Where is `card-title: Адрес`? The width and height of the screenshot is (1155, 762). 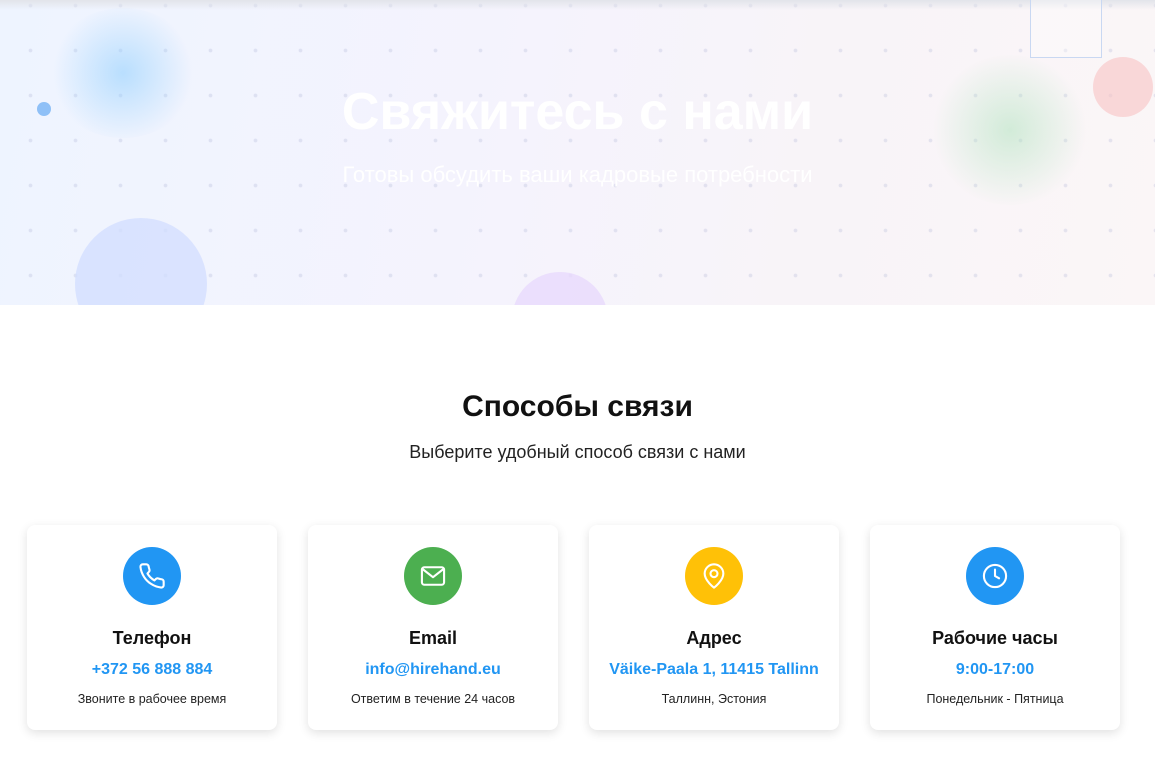 card-title: Адрес is located at coordinates (714, 638).